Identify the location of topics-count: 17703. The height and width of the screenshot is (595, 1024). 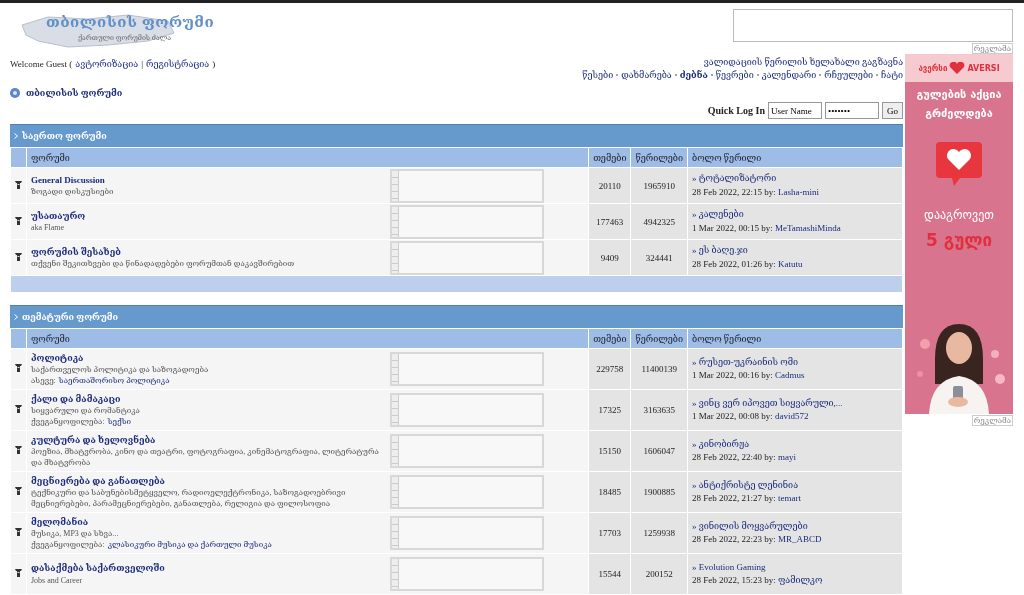
(609, 533).